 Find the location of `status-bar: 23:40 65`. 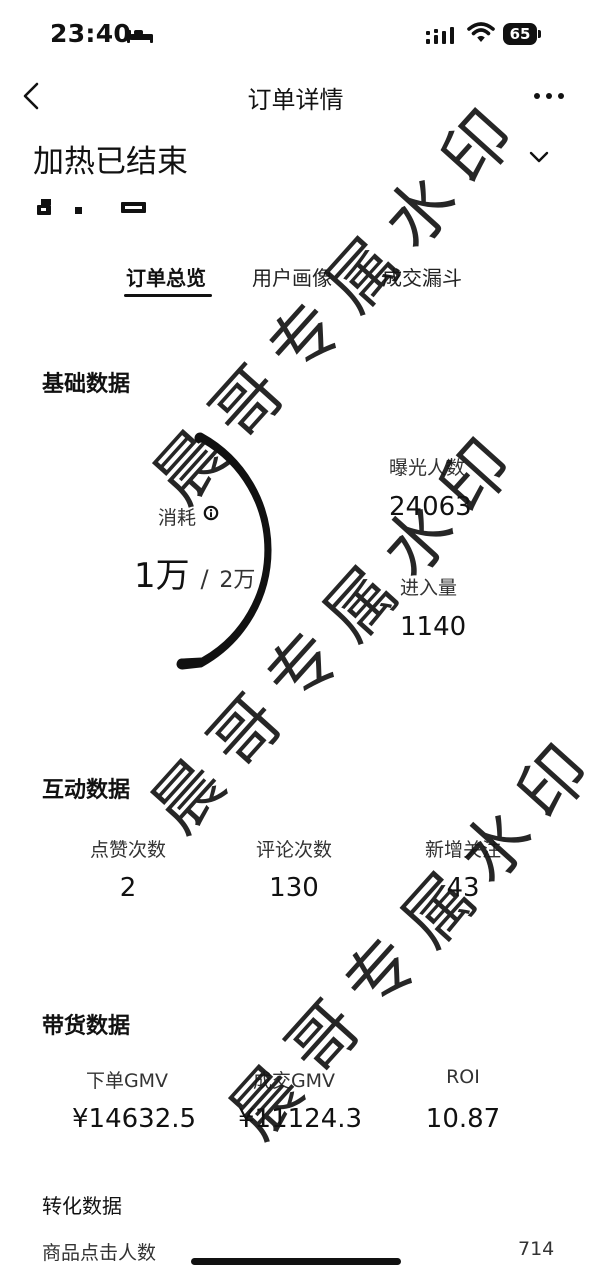

status-bar: 23:40 65 is located at coordinates (295, 35).